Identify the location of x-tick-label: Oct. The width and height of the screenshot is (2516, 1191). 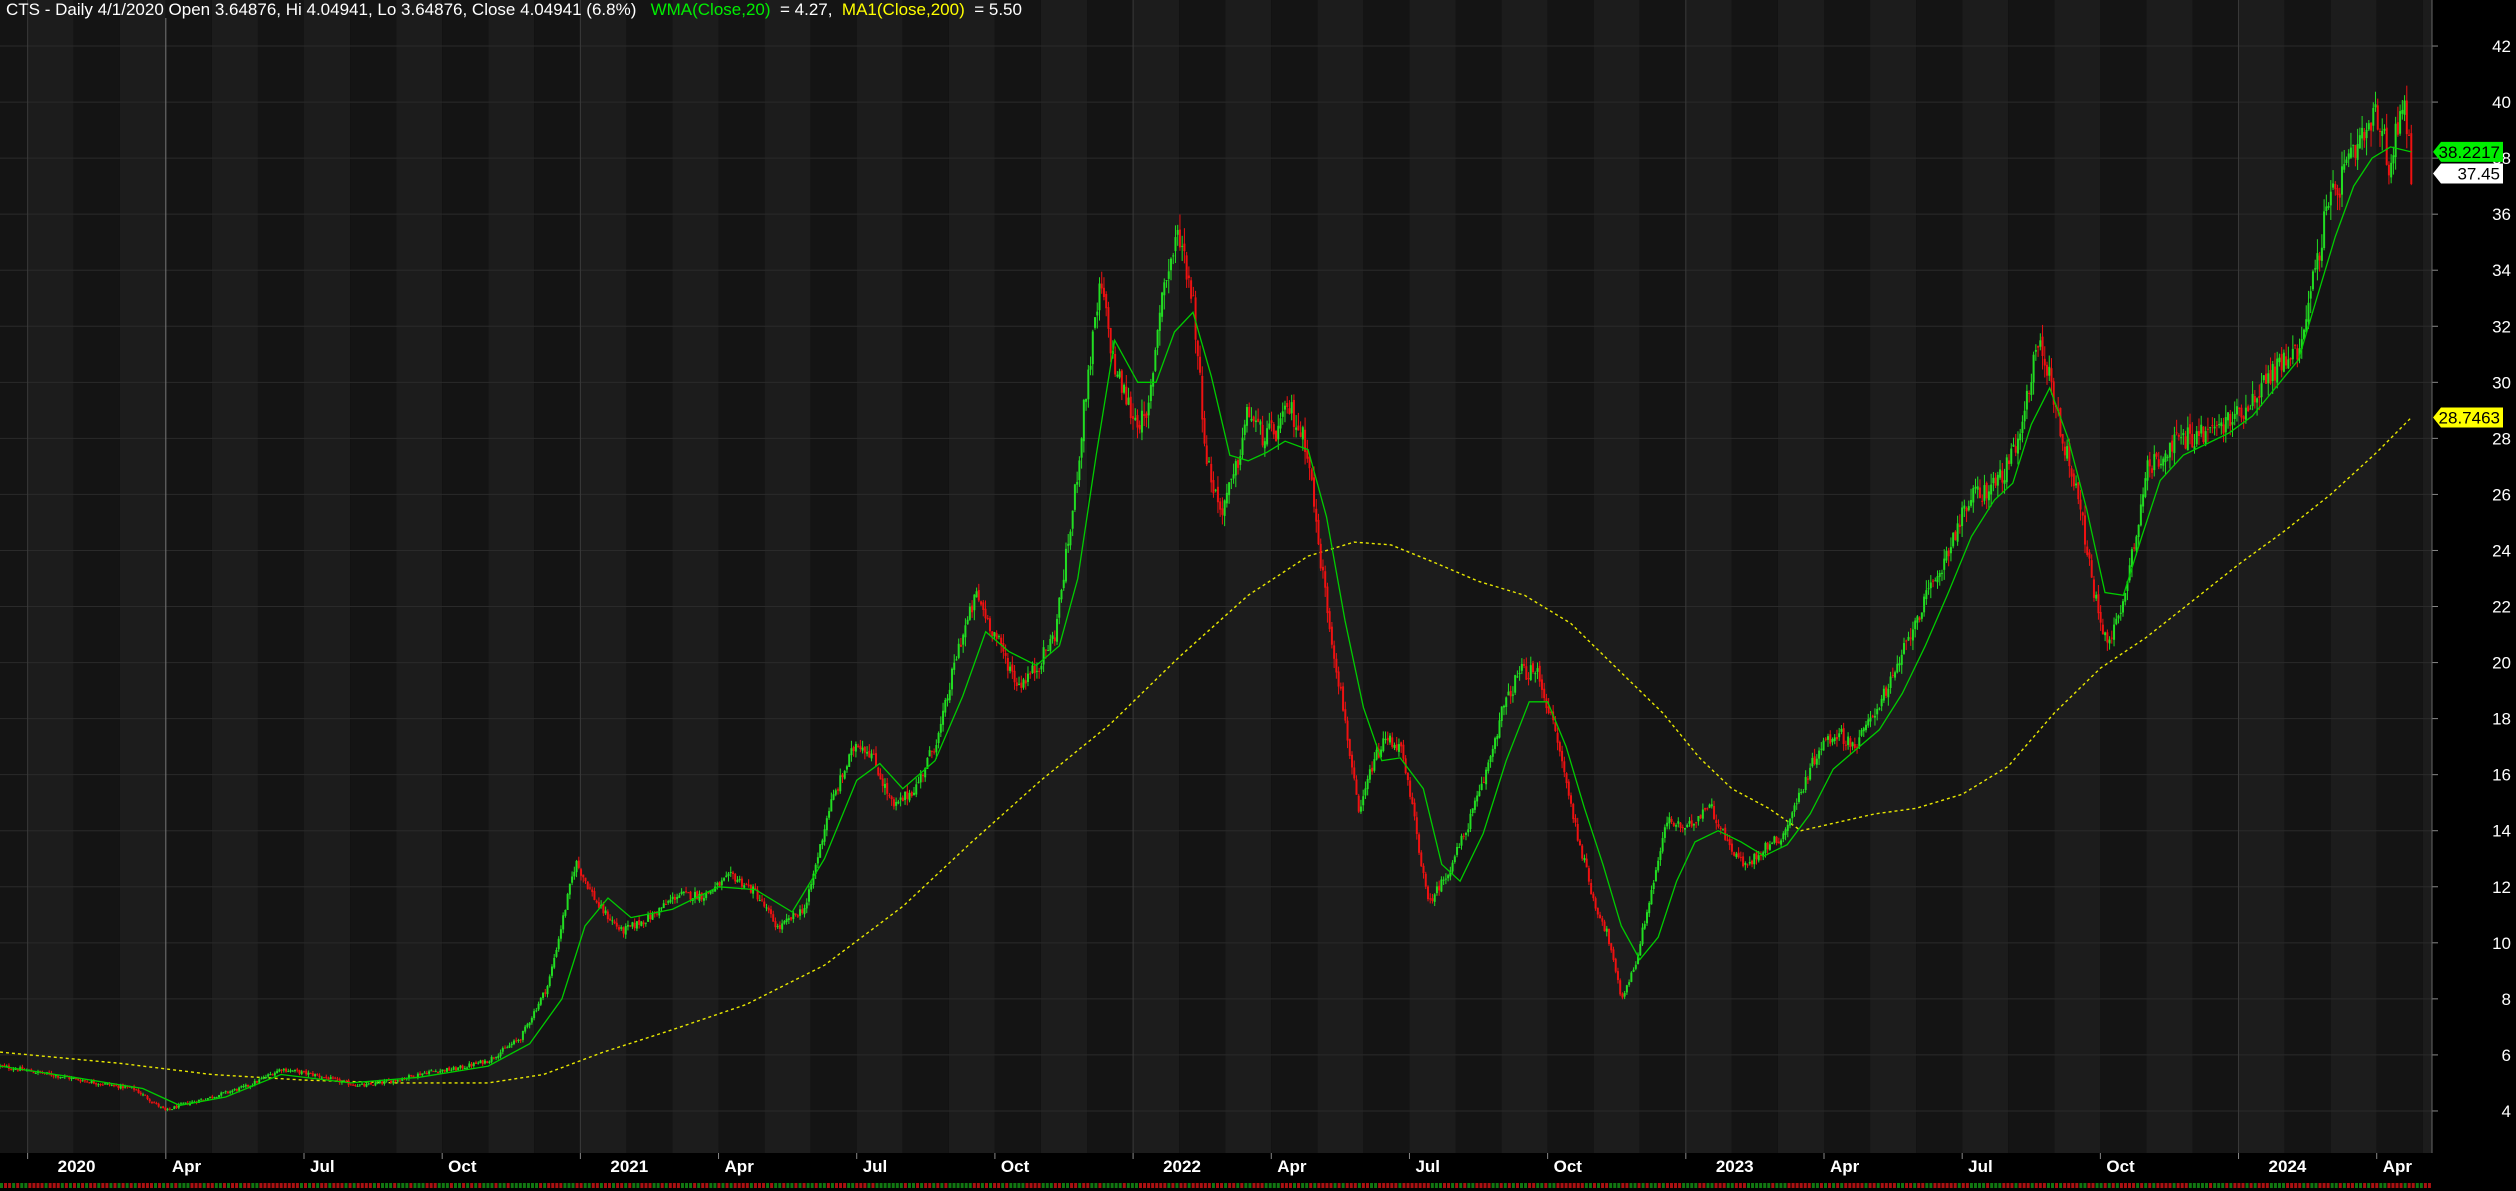
(462, 1166).